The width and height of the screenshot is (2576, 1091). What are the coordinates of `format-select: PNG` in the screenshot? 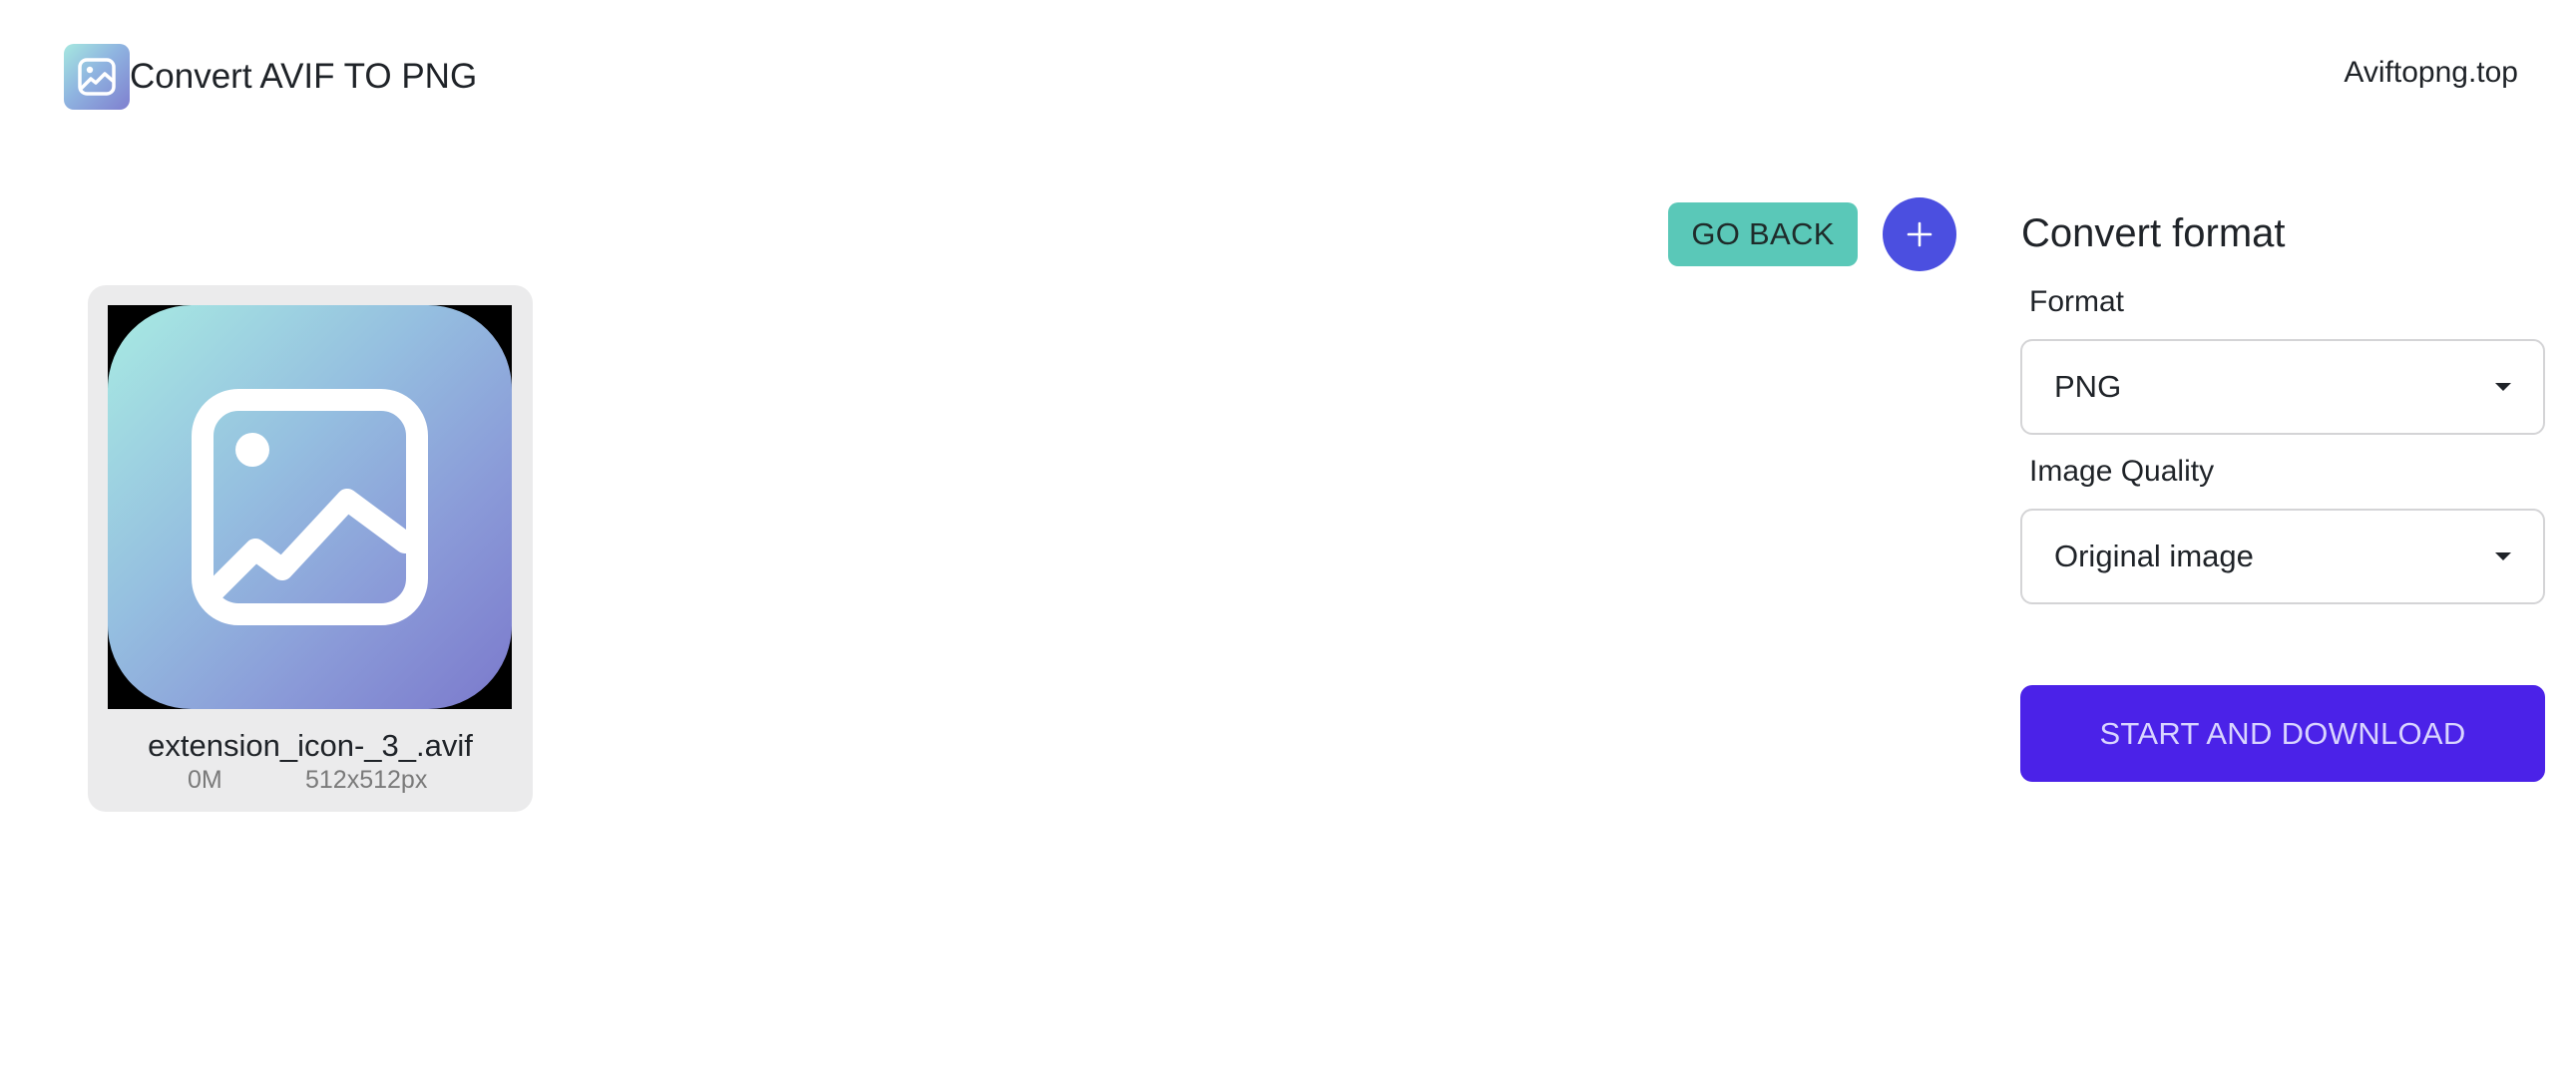 It's located at (2282, 387).